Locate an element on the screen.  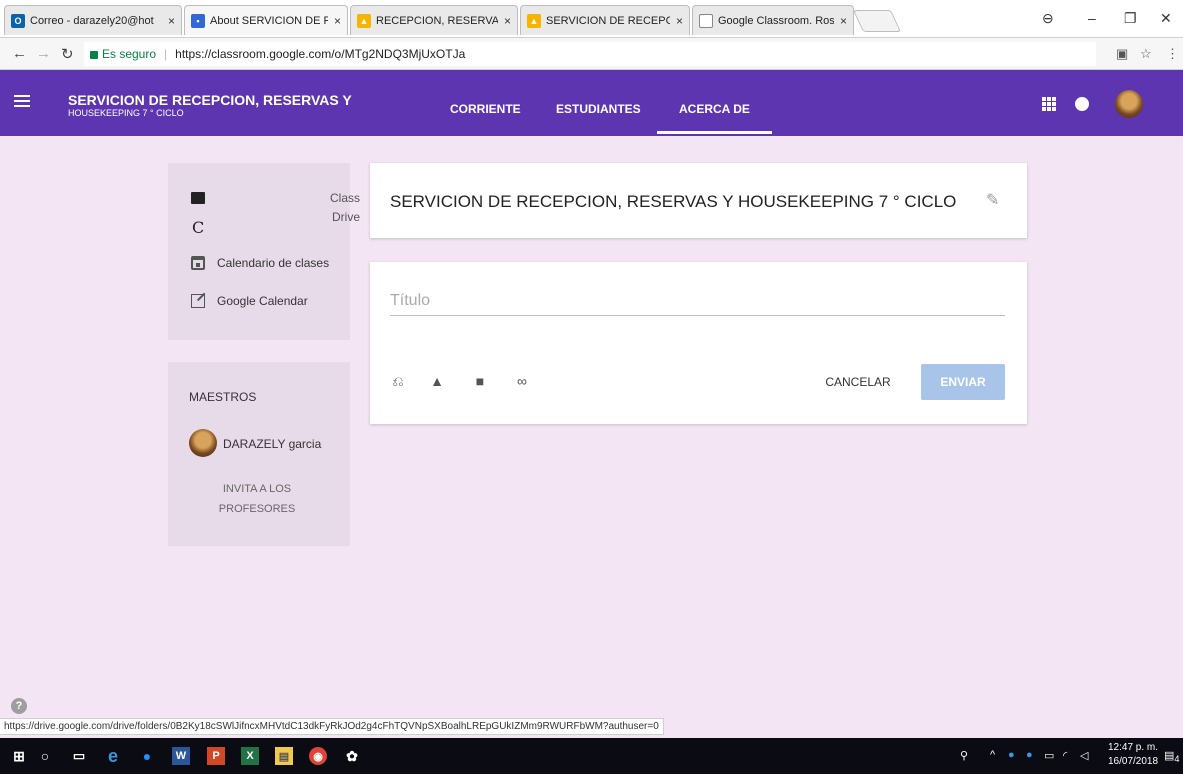
word-icon: W is located at coordinates (181, 756).